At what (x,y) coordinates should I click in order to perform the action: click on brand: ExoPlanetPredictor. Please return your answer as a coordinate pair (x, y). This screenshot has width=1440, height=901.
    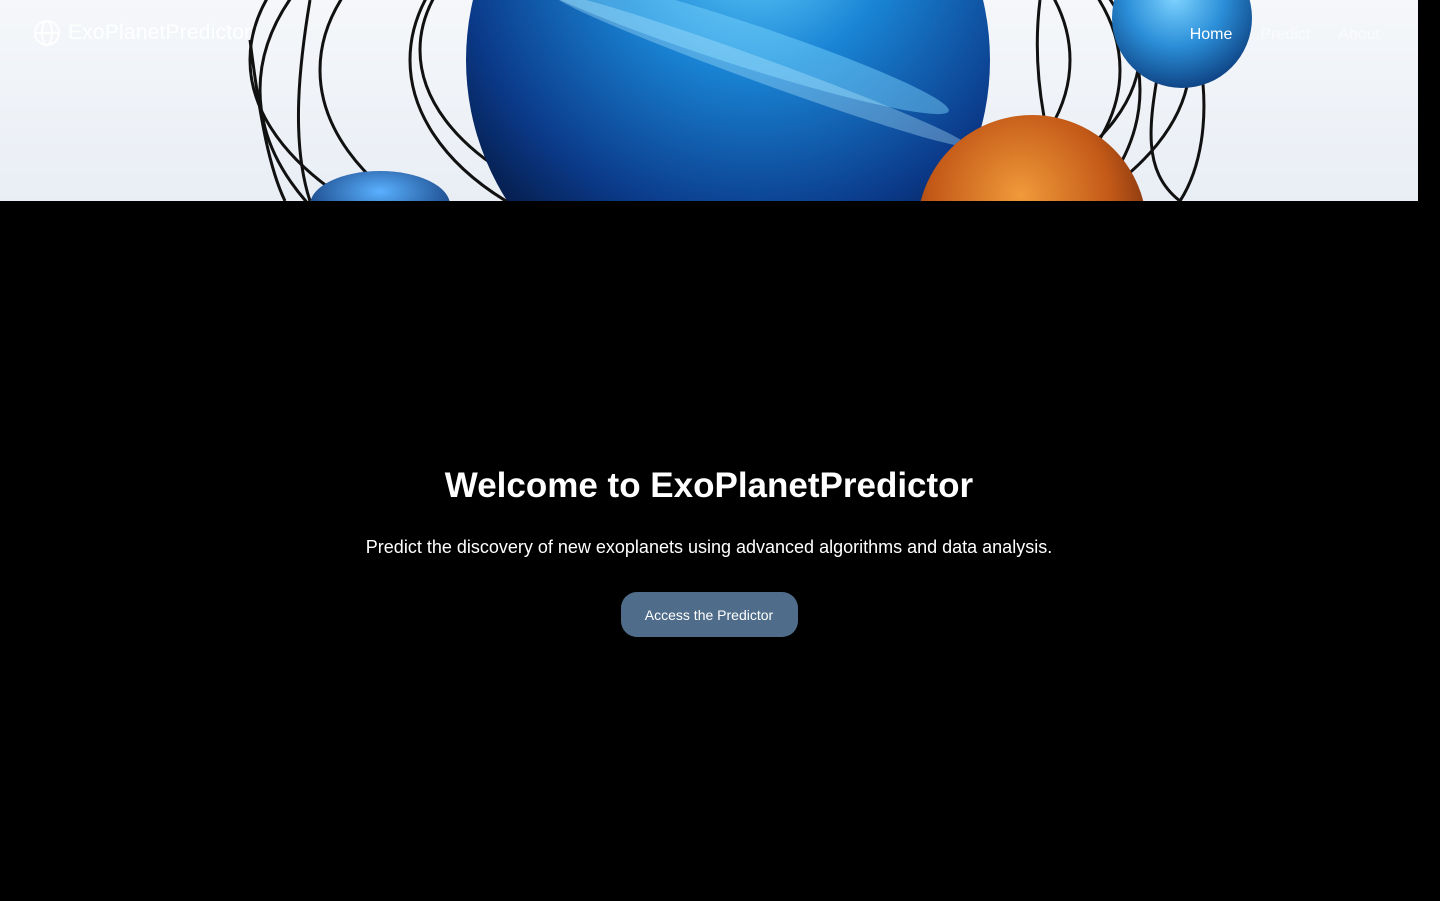
    Looking at the image, I should click on (141, 33).